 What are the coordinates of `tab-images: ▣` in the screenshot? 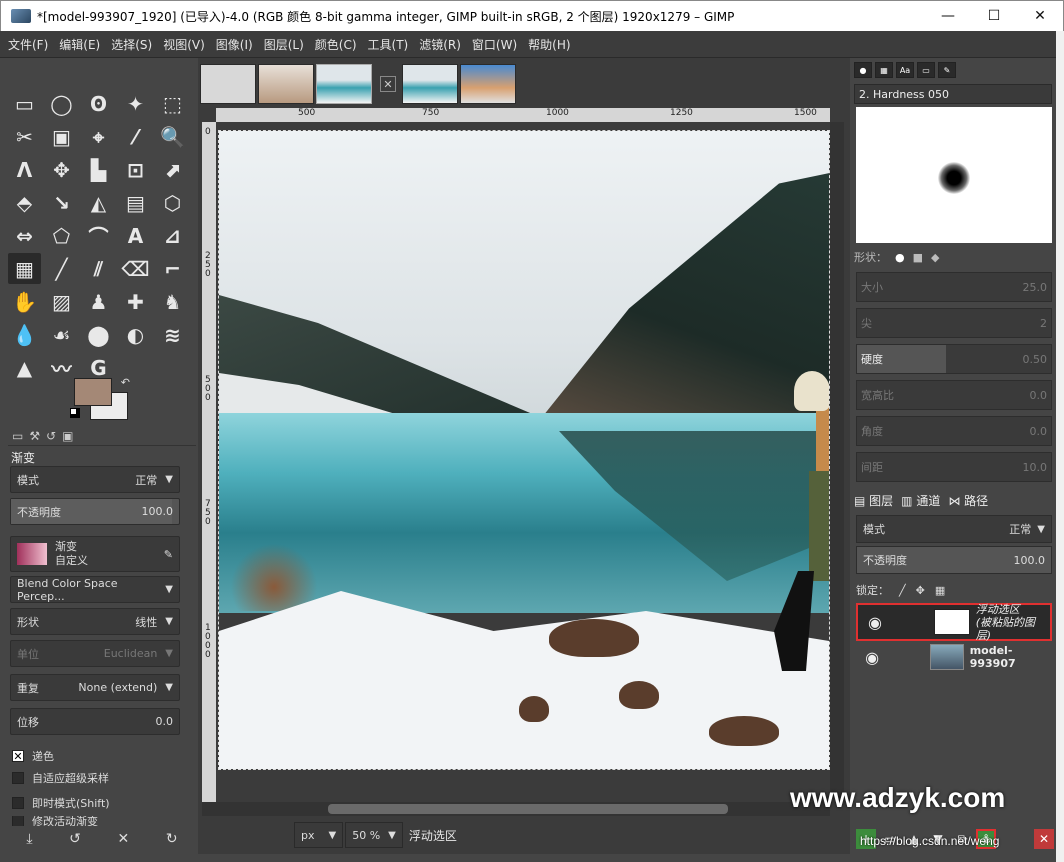 It's located at (67, 436).